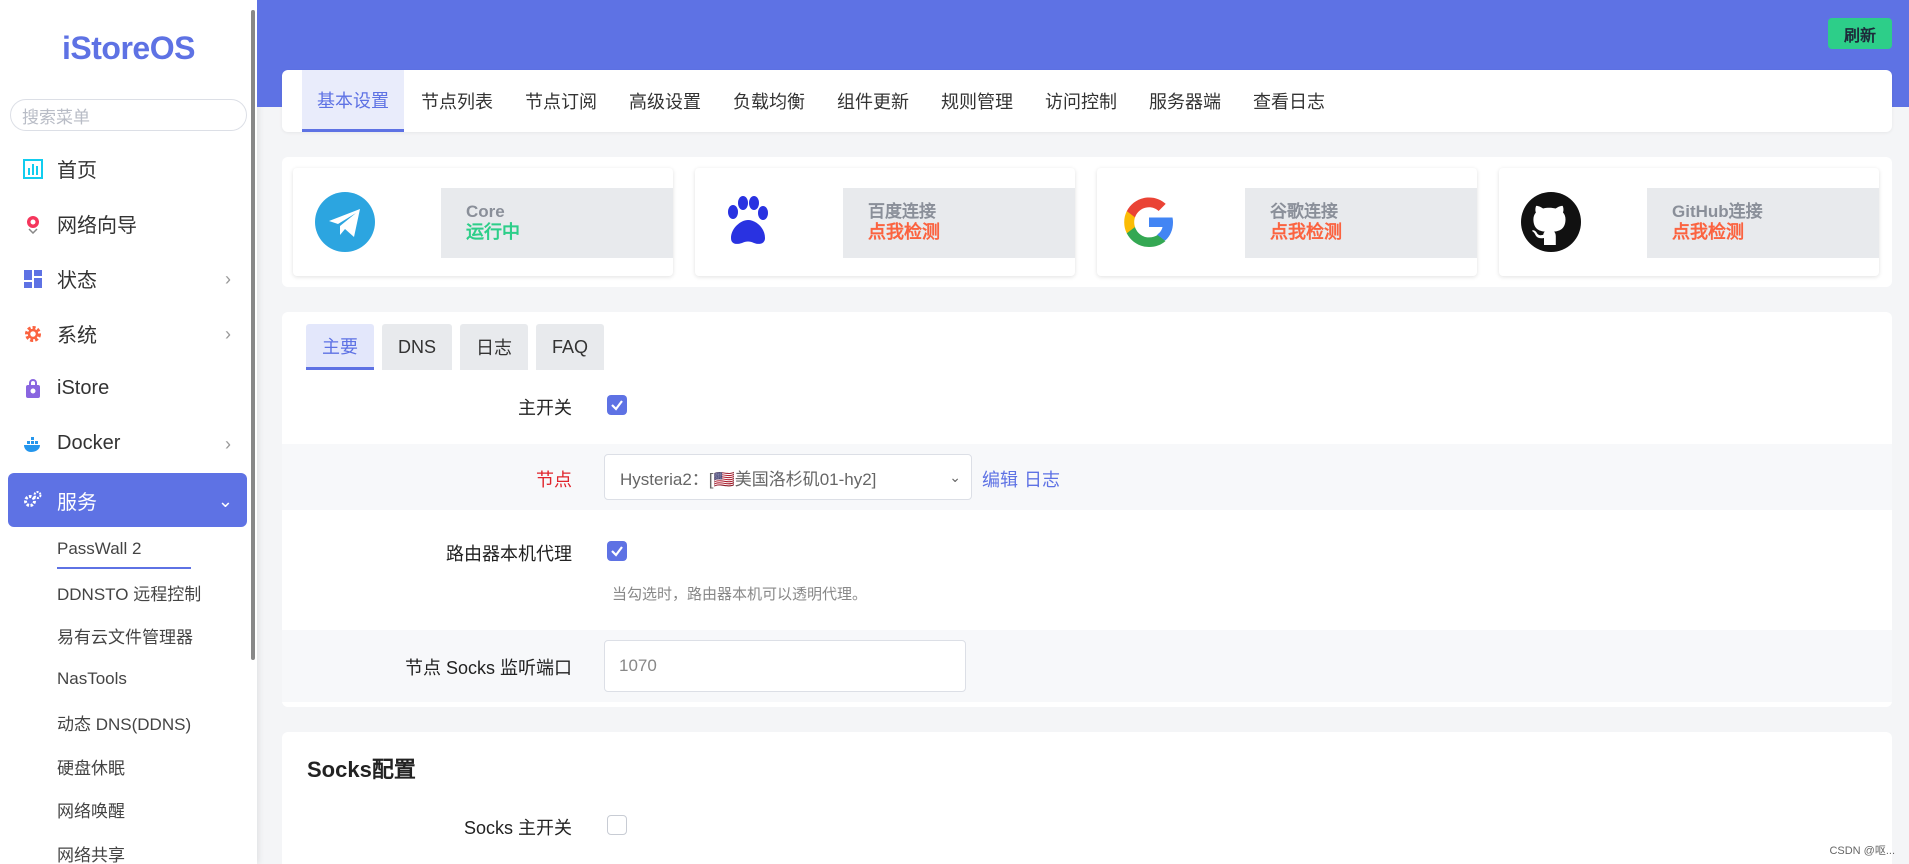 Image resolution: width=1909 pixels, height=864 pixels. What do you see at coordinates (1087, 562) in the screenshot?
I see `form-row-router-proxy: 路由器本机代理 当勾选时，路由器本机可以透明代理。` at bounding box center [1087, 562].